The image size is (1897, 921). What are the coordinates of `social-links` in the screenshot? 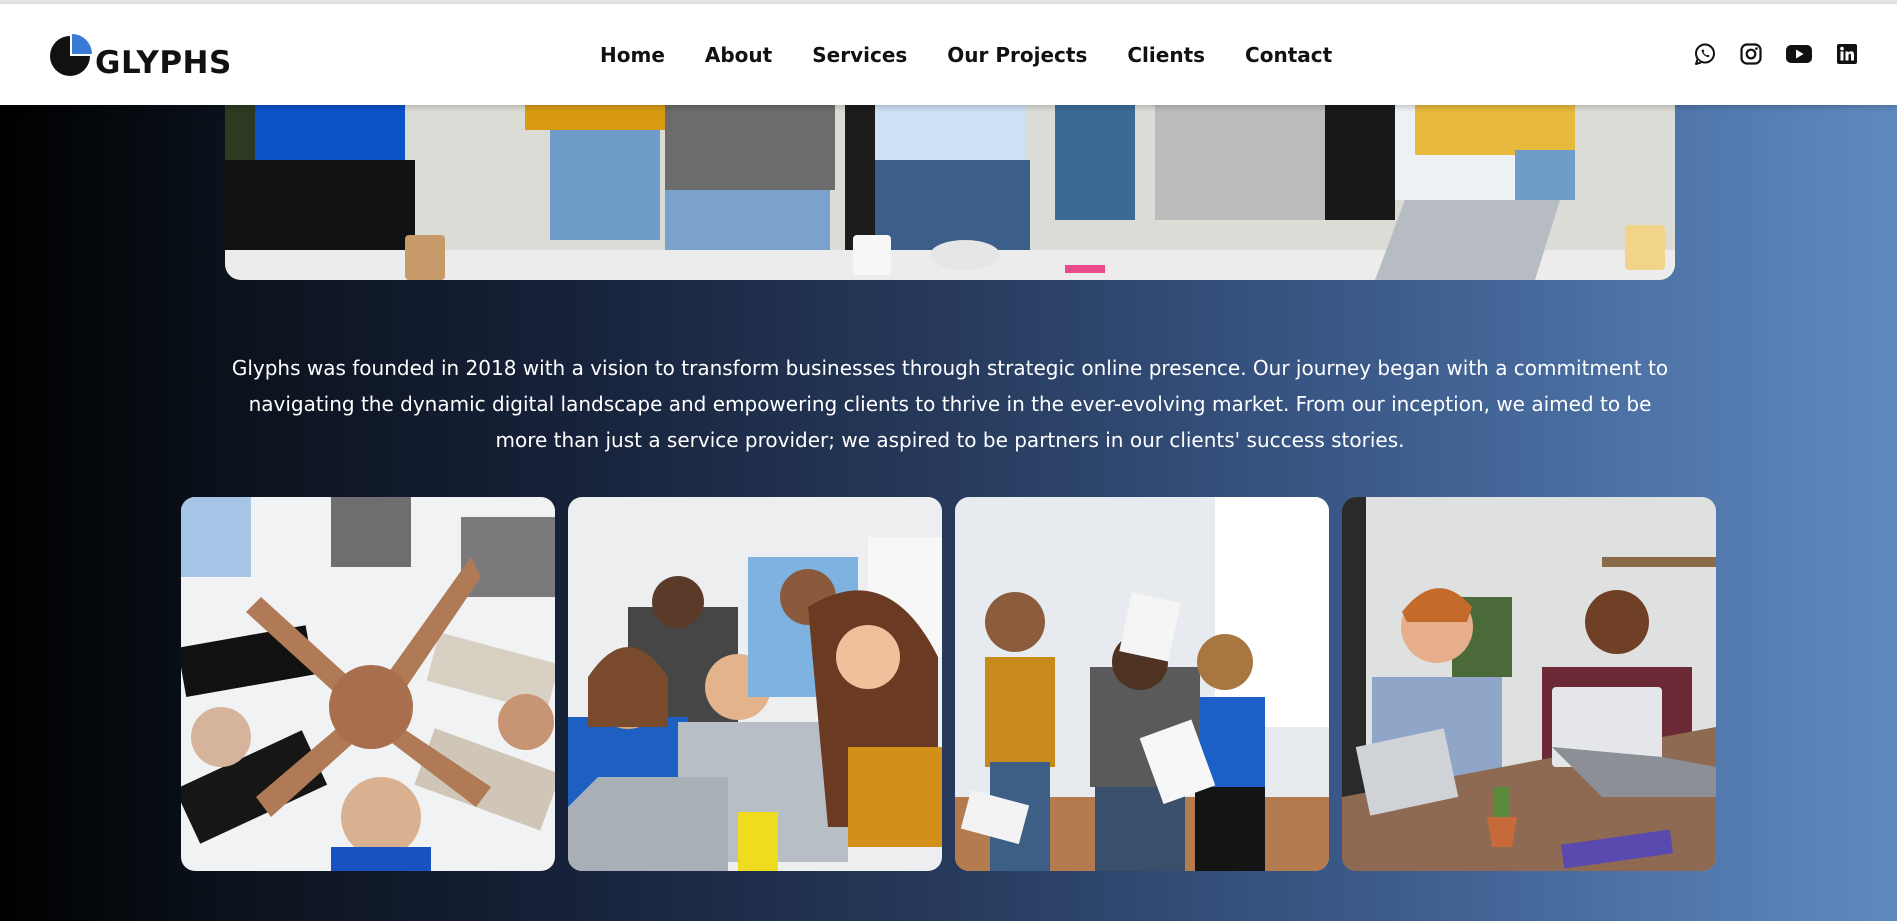 It's located at (1776, 54).